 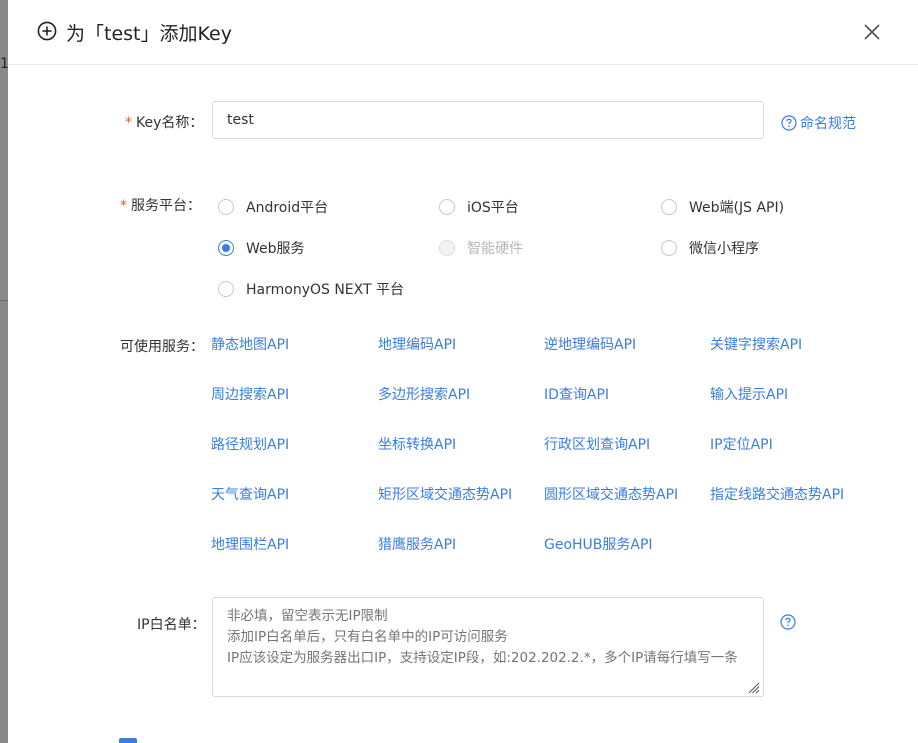 What do you see at coordinates (598, 544) in the screenshot?
I see `service-link-geohub: GeoHUB服务API` at bounding box center [598, 544].